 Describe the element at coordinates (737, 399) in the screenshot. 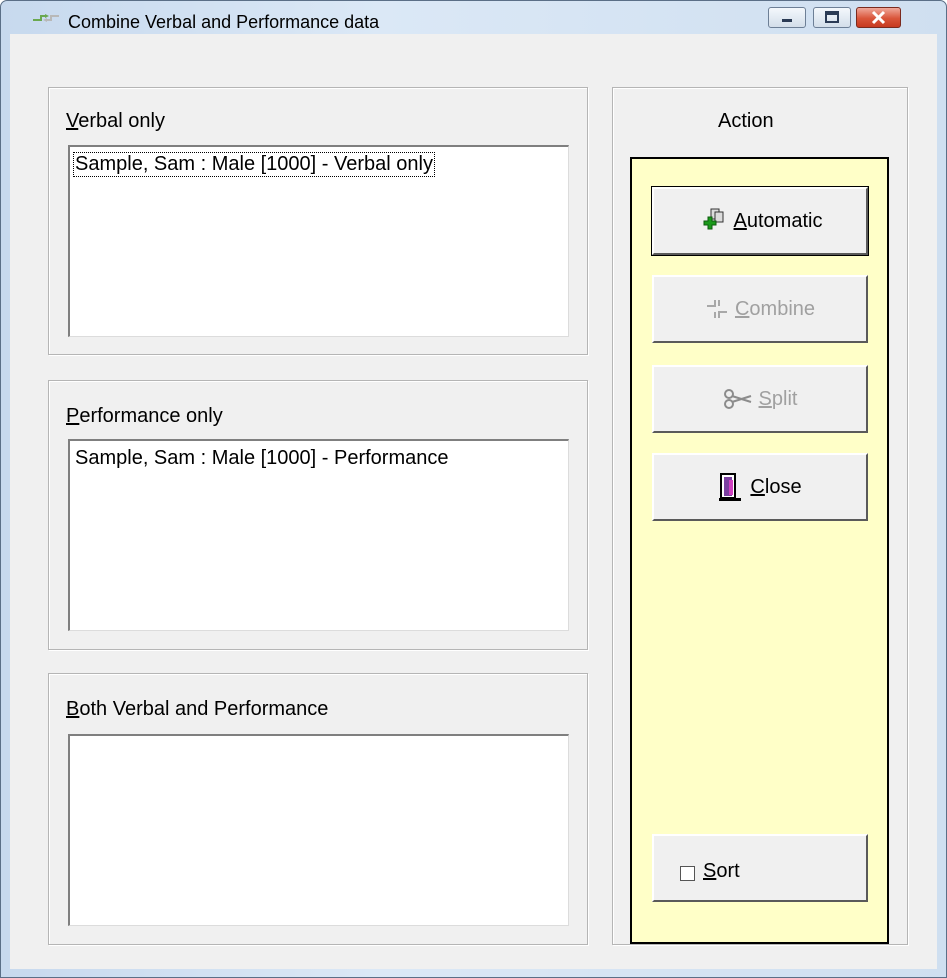

I see `scissors-icon` at that location.